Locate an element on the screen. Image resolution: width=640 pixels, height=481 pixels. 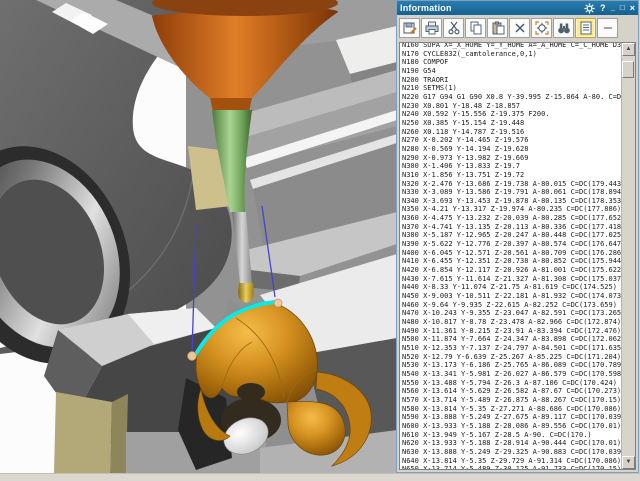
print-icon is located at coordinates (431, 28).